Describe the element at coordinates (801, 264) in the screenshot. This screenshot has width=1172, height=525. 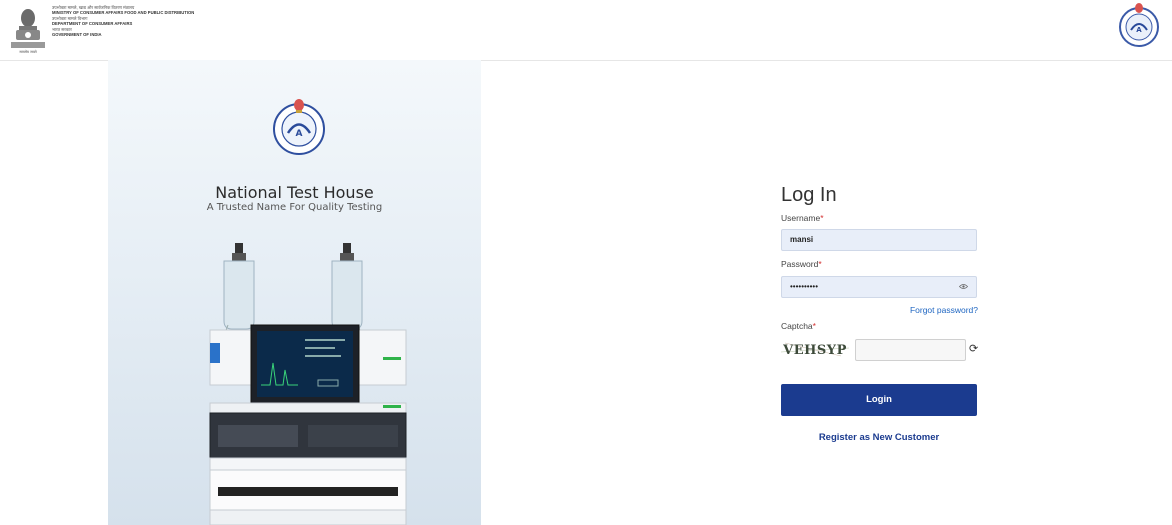
I see `password-label: Password*` at that location.